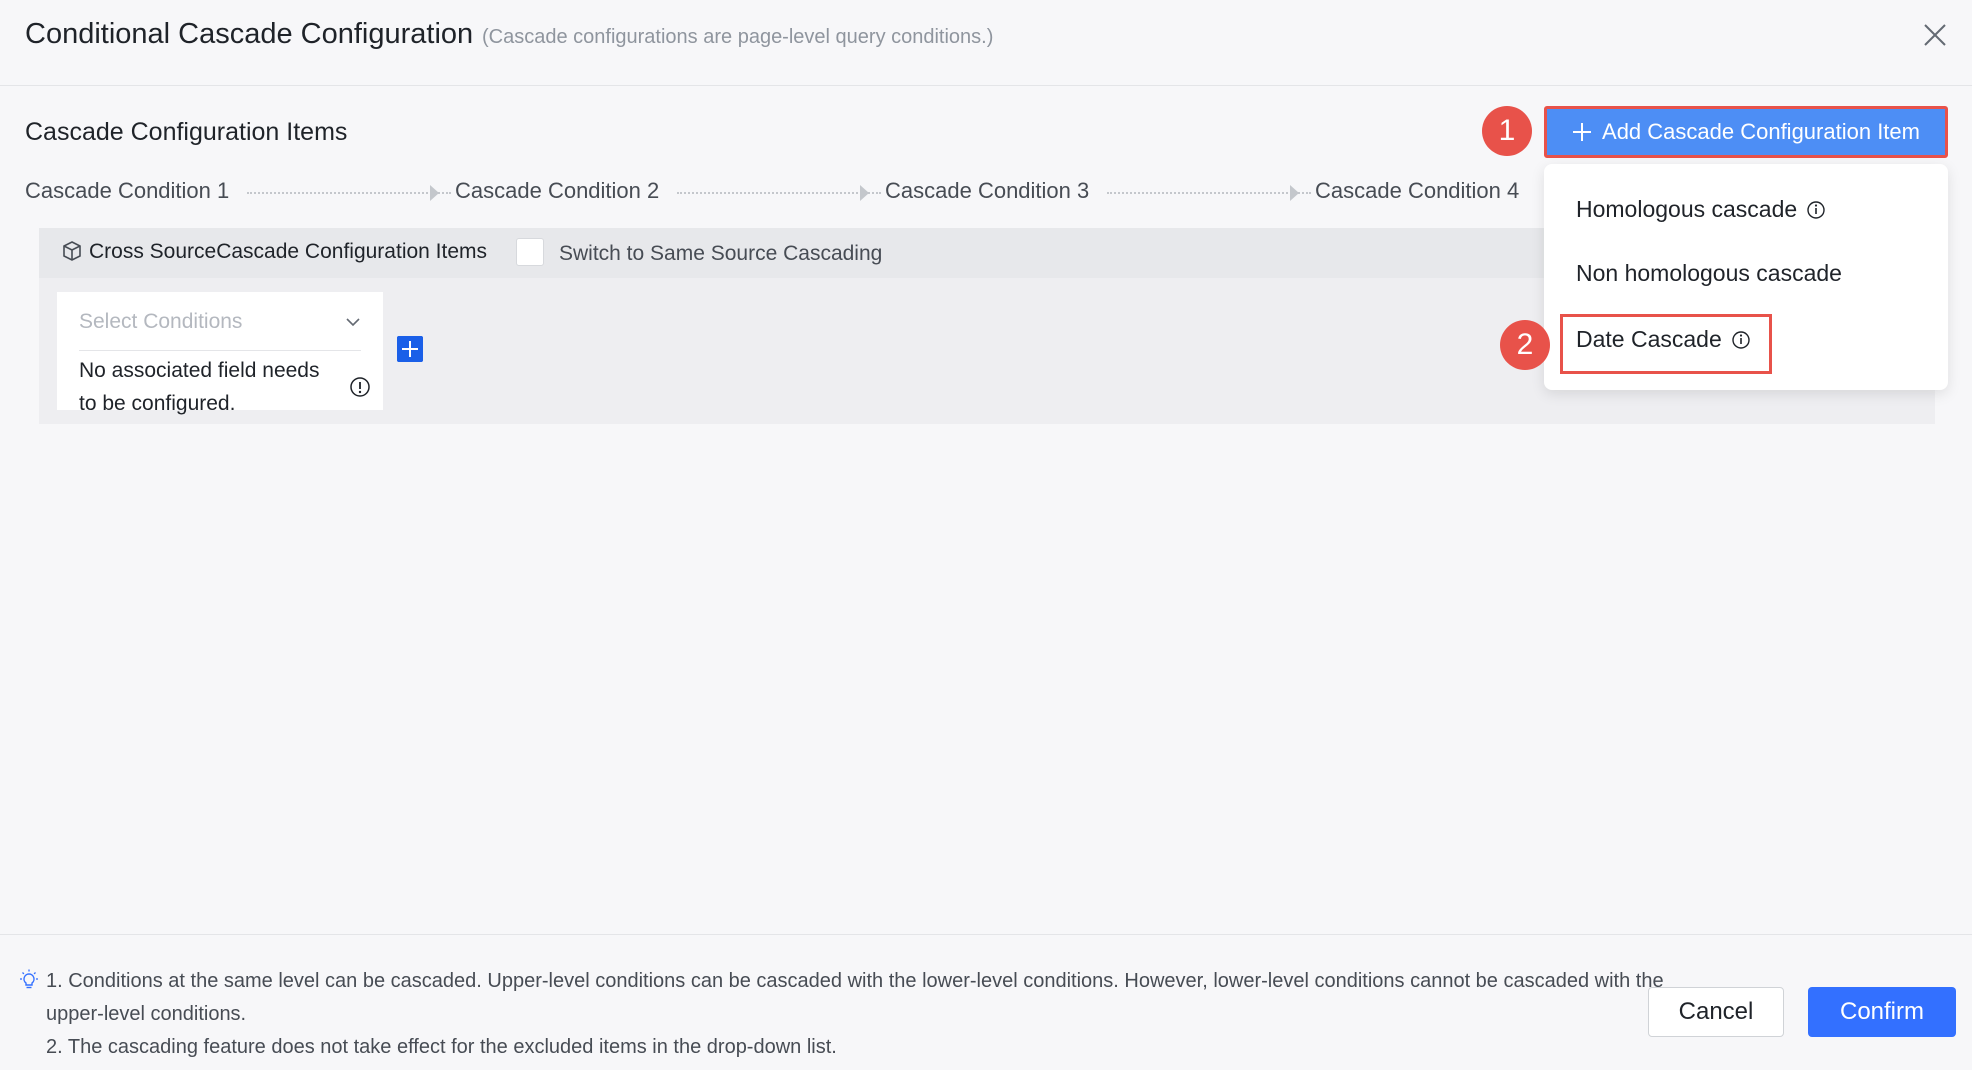 The image size is (1972, 1070). I want to click on plus-square-icon, so click(410, 349).